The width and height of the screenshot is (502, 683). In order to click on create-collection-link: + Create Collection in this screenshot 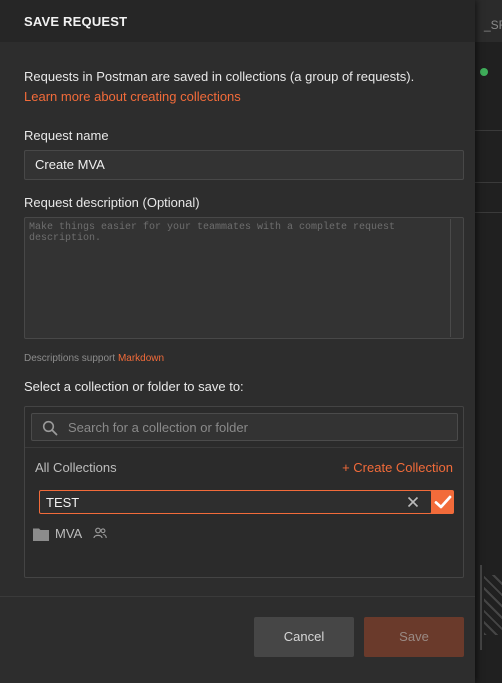, I will do `click(397, 467)`.